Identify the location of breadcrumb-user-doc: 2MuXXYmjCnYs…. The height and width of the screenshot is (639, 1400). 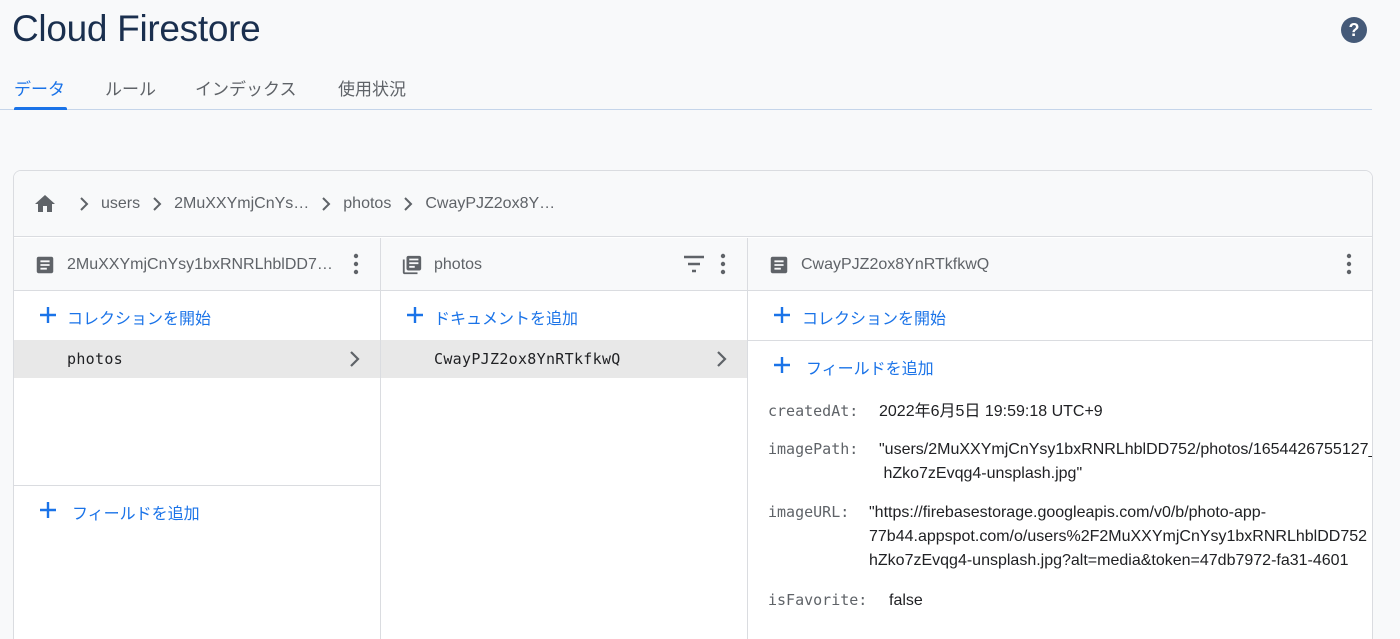
(241, 204).